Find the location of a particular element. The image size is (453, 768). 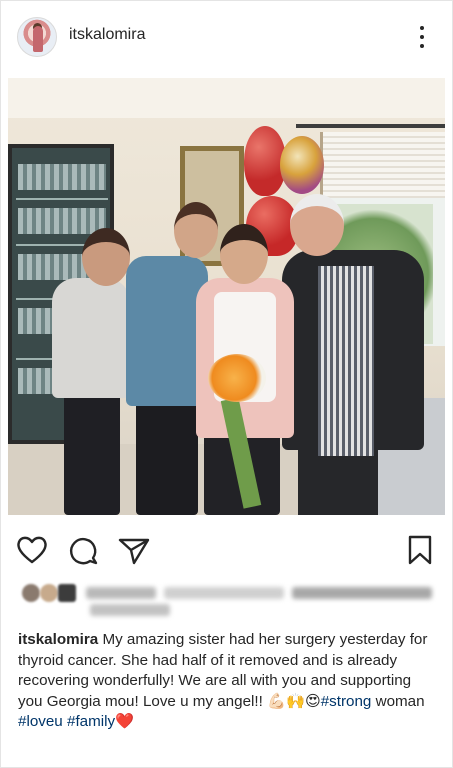

hashtag: #loveu is located at coordinates (40, 721).